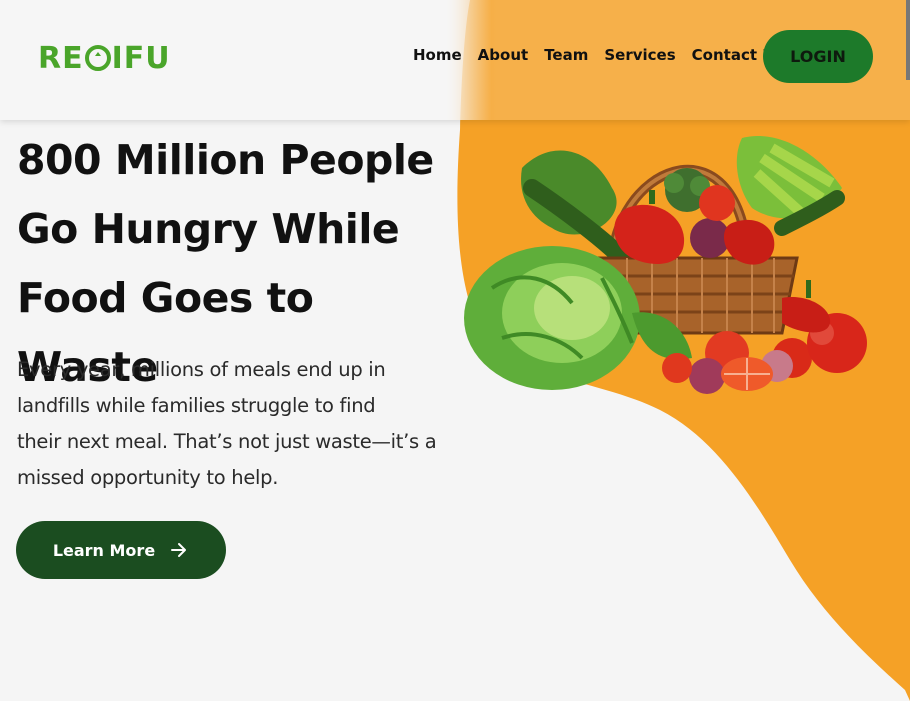  What do you see at coordinates (141, 58) in the screenshot?
I see `logo-text-right: IFU` at bounding box center [141, 58].